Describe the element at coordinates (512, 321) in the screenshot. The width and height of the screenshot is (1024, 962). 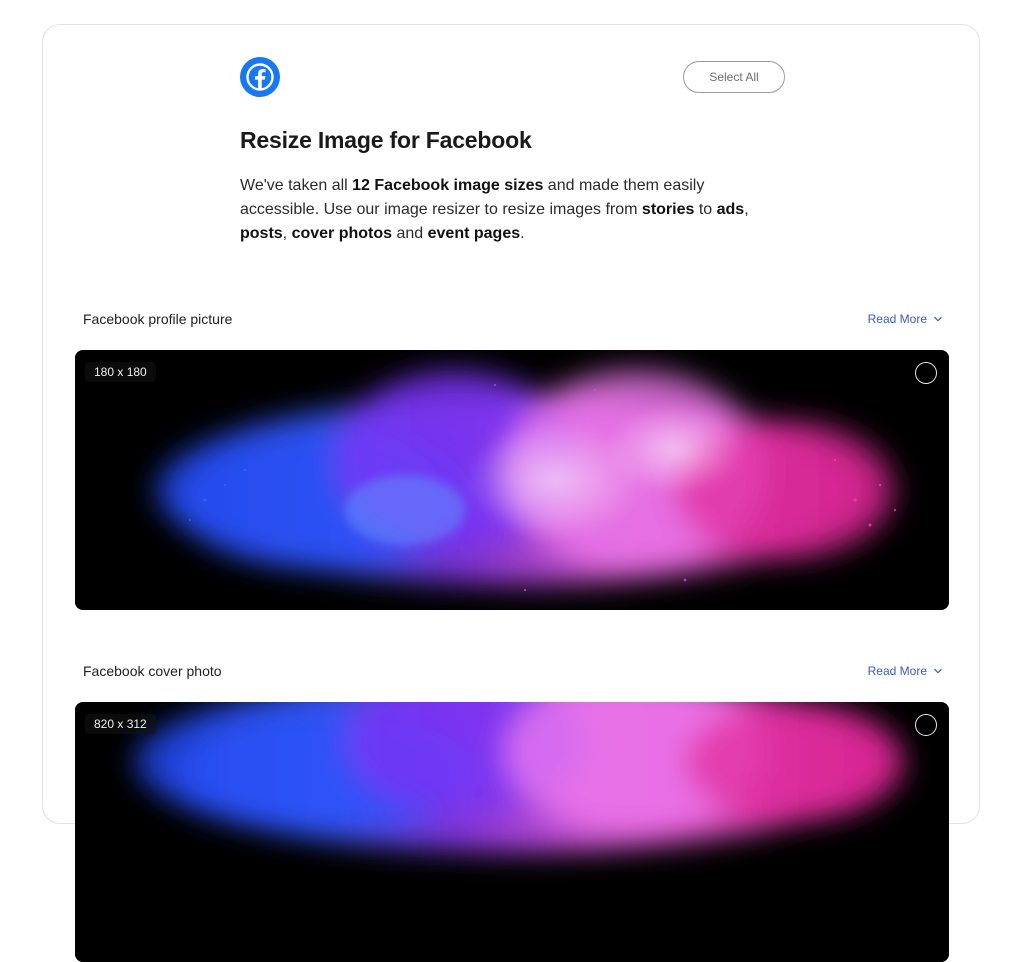
I see `section-header: Facebook profile picture Read More` at that location.